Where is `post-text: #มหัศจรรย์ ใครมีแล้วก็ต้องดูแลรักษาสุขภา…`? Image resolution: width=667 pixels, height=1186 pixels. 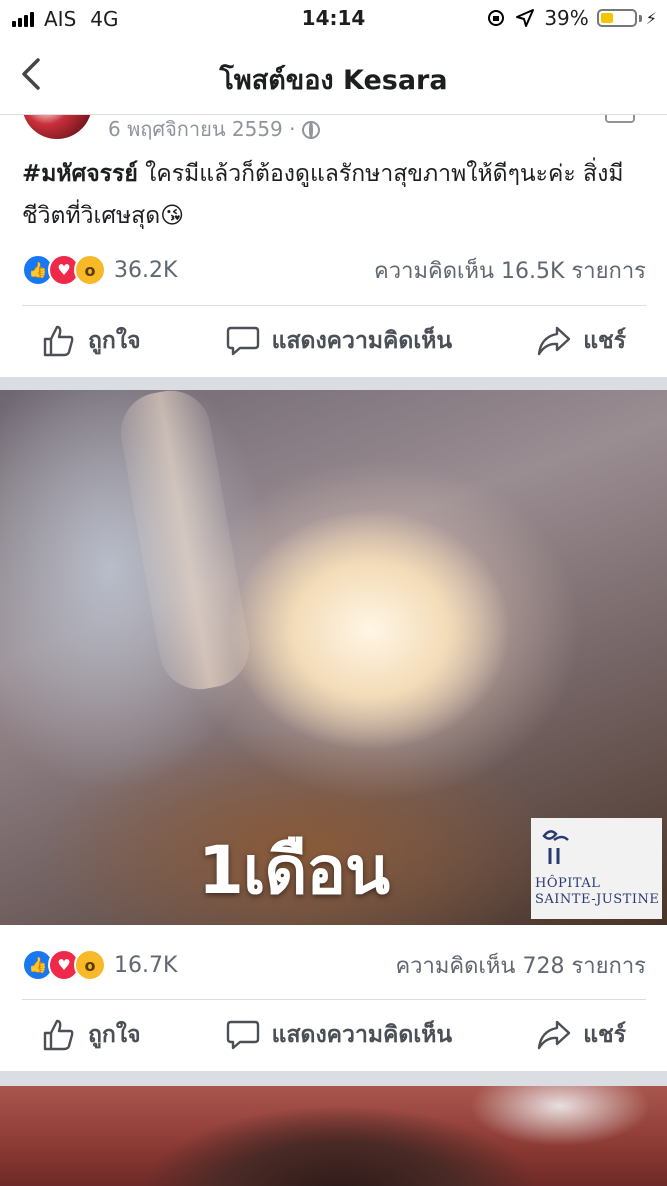 post-text: #มหัศจรรย์ ใครมีแล้วก็ต้องดูแลรักษาสุขภา… is located at coordinates (337, 195).